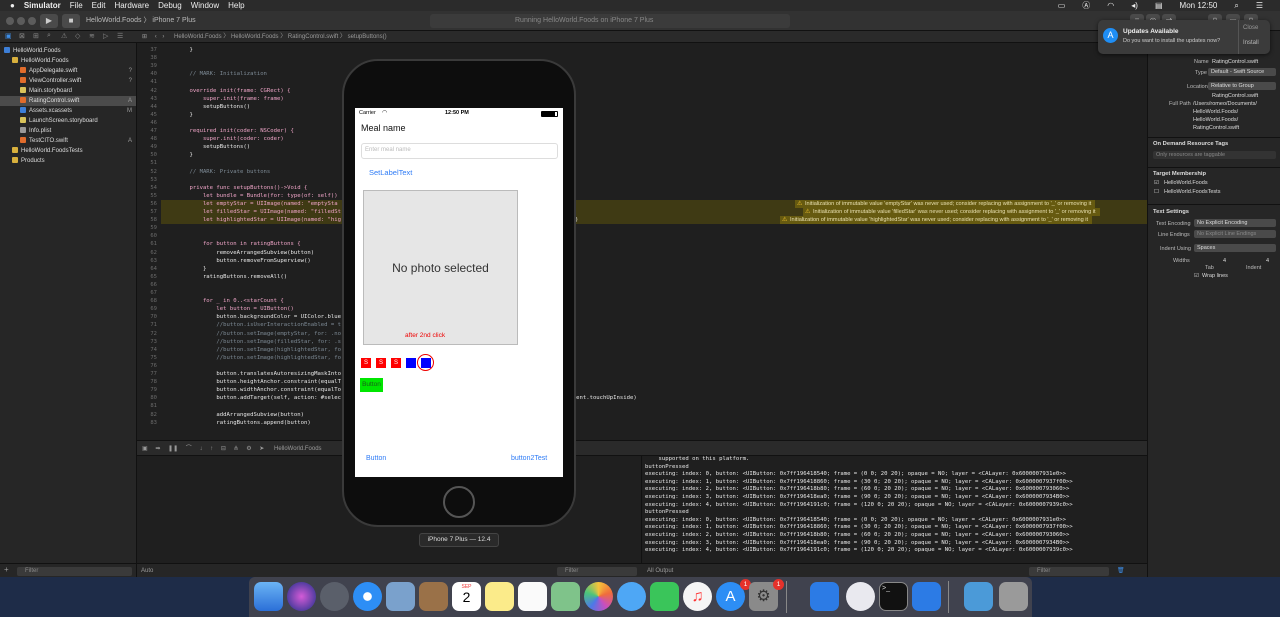 The height and width of the screenshot is (617, 1280). Describe the element at coordinates (211, 449) in the screenshot. I see `step-out-icon: ↑` at that location.